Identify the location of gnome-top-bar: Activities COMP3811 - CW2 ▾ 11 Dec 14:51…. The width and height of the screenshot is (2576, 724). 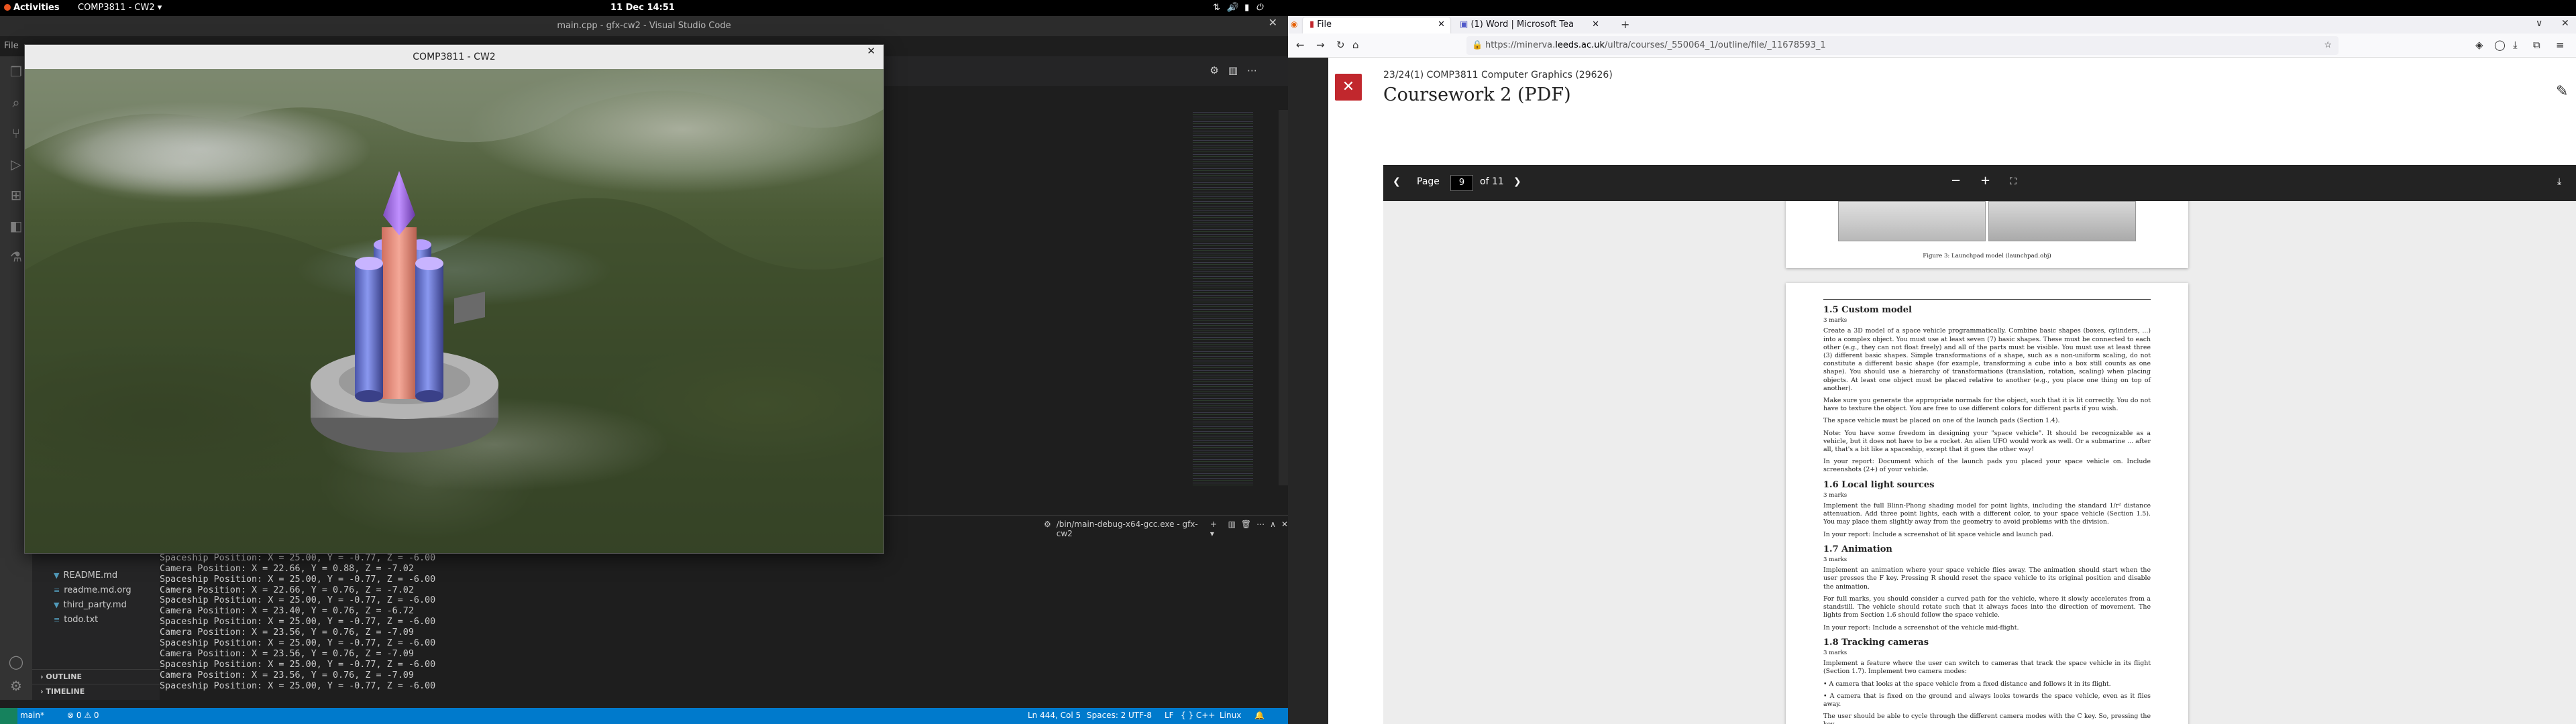
(1288, 8).